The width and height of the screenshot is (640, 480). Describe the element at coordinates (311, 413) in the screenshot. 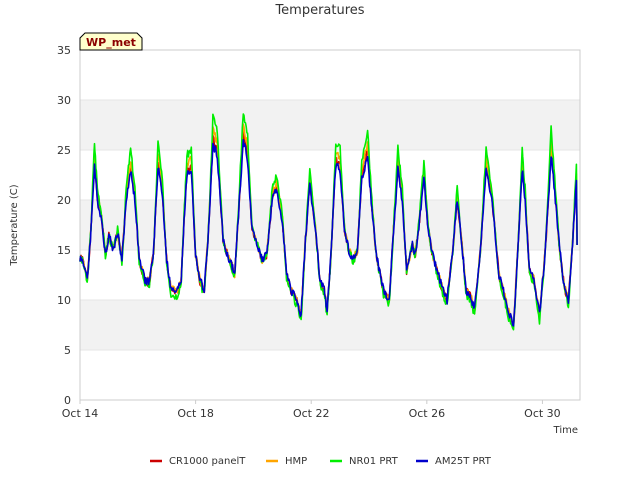

I see `x-tick-label: Oct 22` at that location.